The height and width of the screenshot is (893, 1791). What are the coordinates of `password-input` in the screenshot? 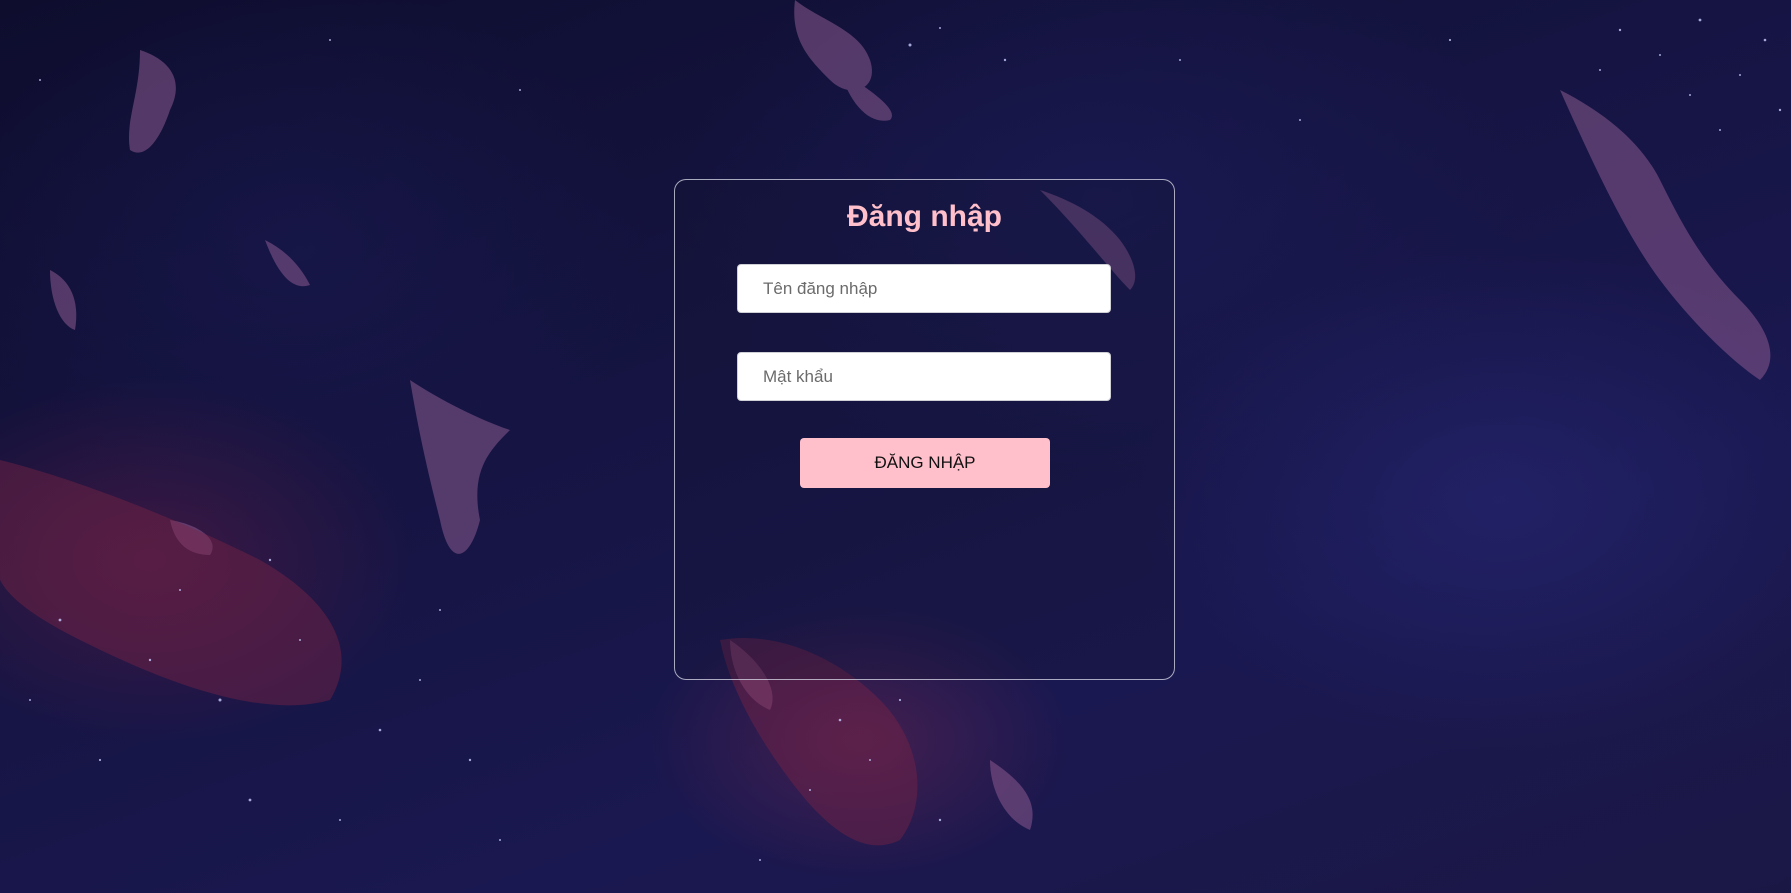 It's located at (924, 376).